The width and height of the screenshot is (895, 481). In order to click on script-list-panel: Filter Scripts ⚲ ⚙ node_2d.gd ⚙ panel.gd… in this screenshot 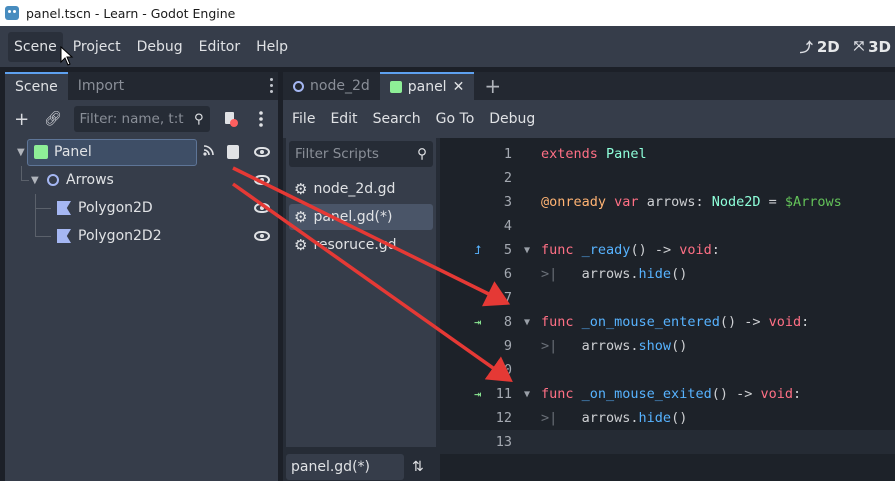, I will do `click(361, 292)`.